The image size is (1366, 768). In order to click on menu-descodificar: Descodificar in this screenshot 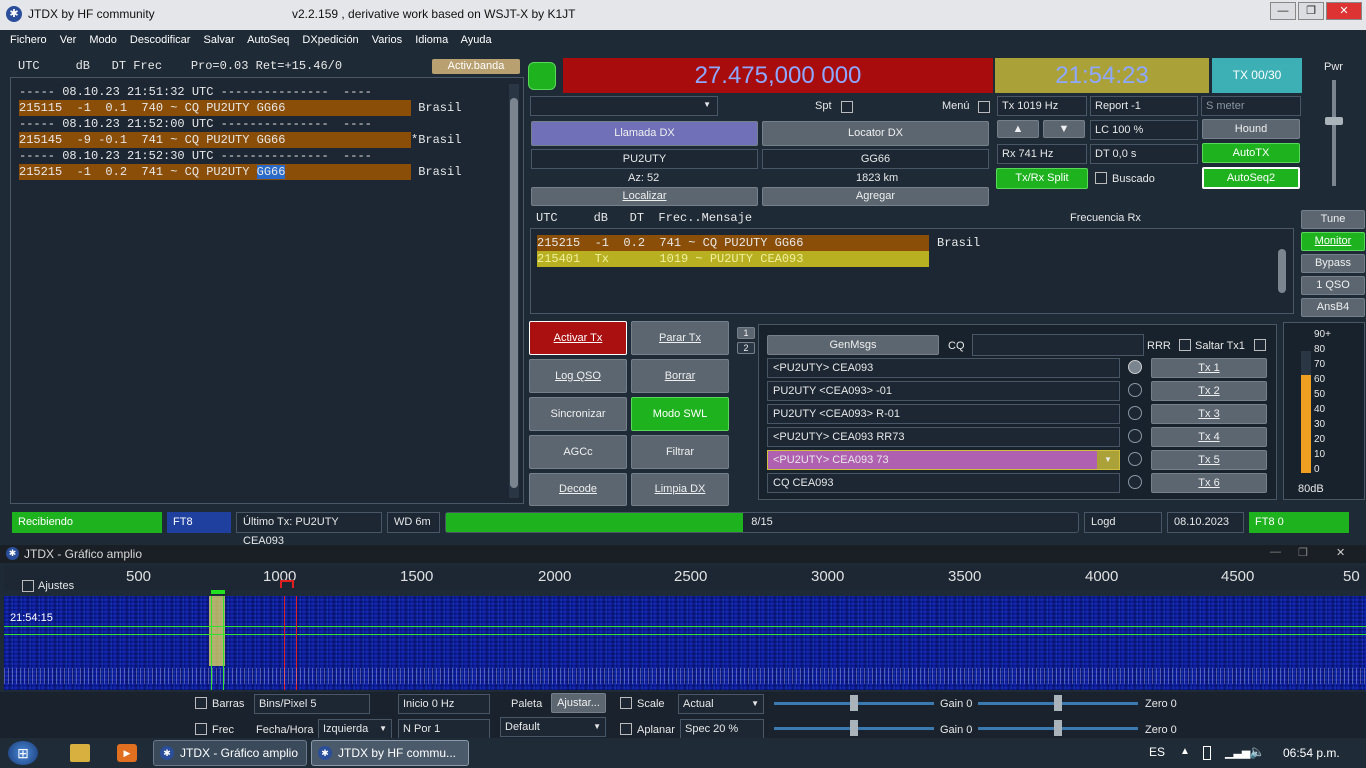, I will do `click(160, 40)`.